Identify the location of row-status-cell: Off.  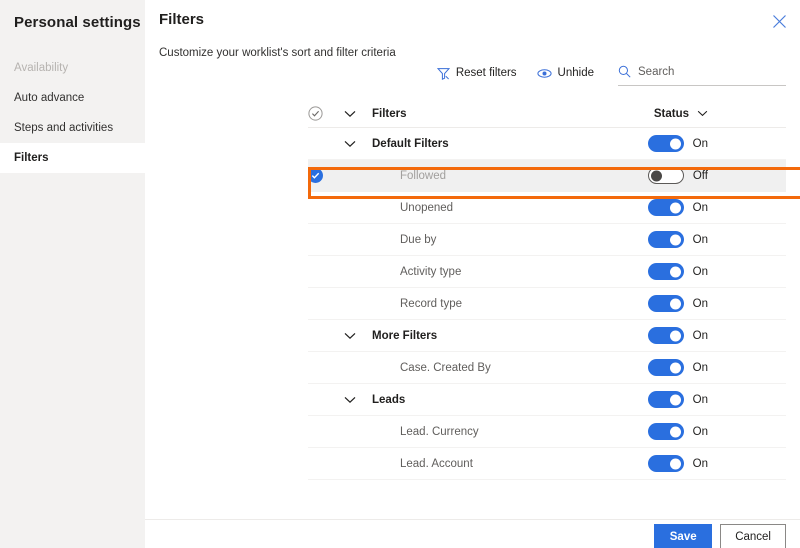
(677, 175).